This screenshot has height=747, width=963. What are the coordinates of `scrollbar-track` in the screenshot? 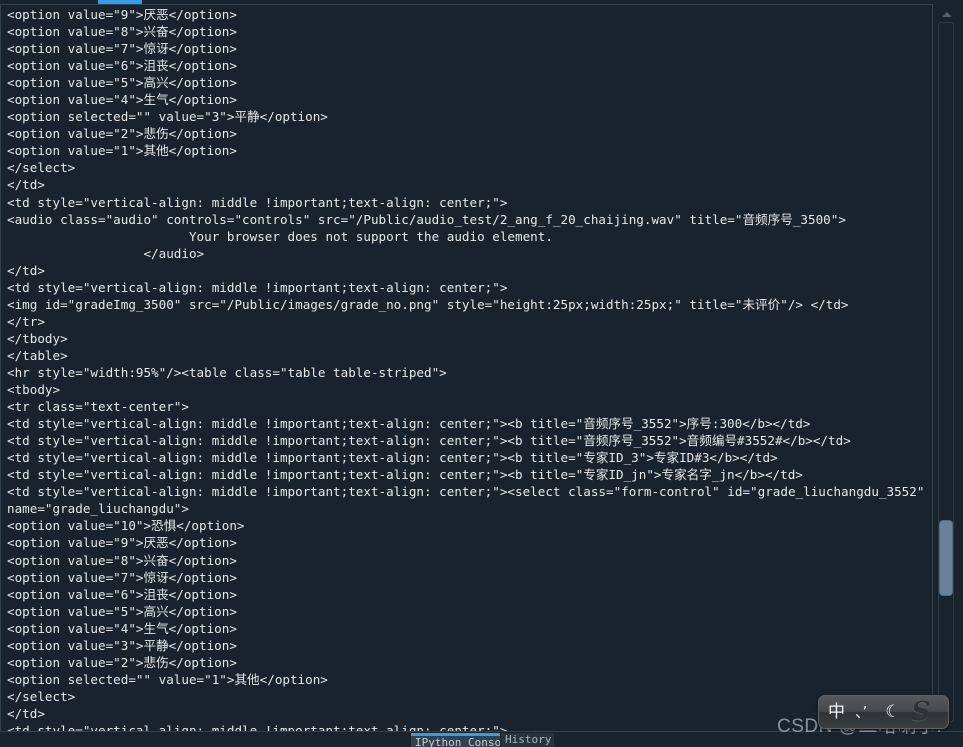 It's located at (946, 372).